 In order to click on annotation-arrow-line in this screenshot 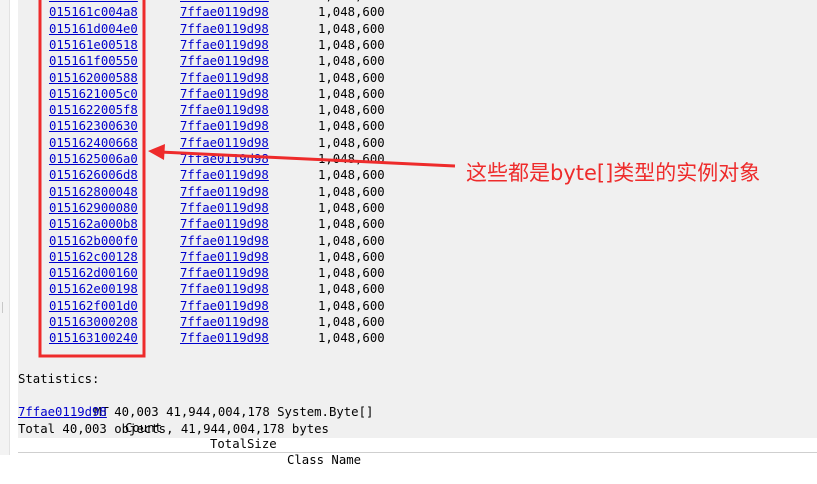, I will do `click(307, 159)`.